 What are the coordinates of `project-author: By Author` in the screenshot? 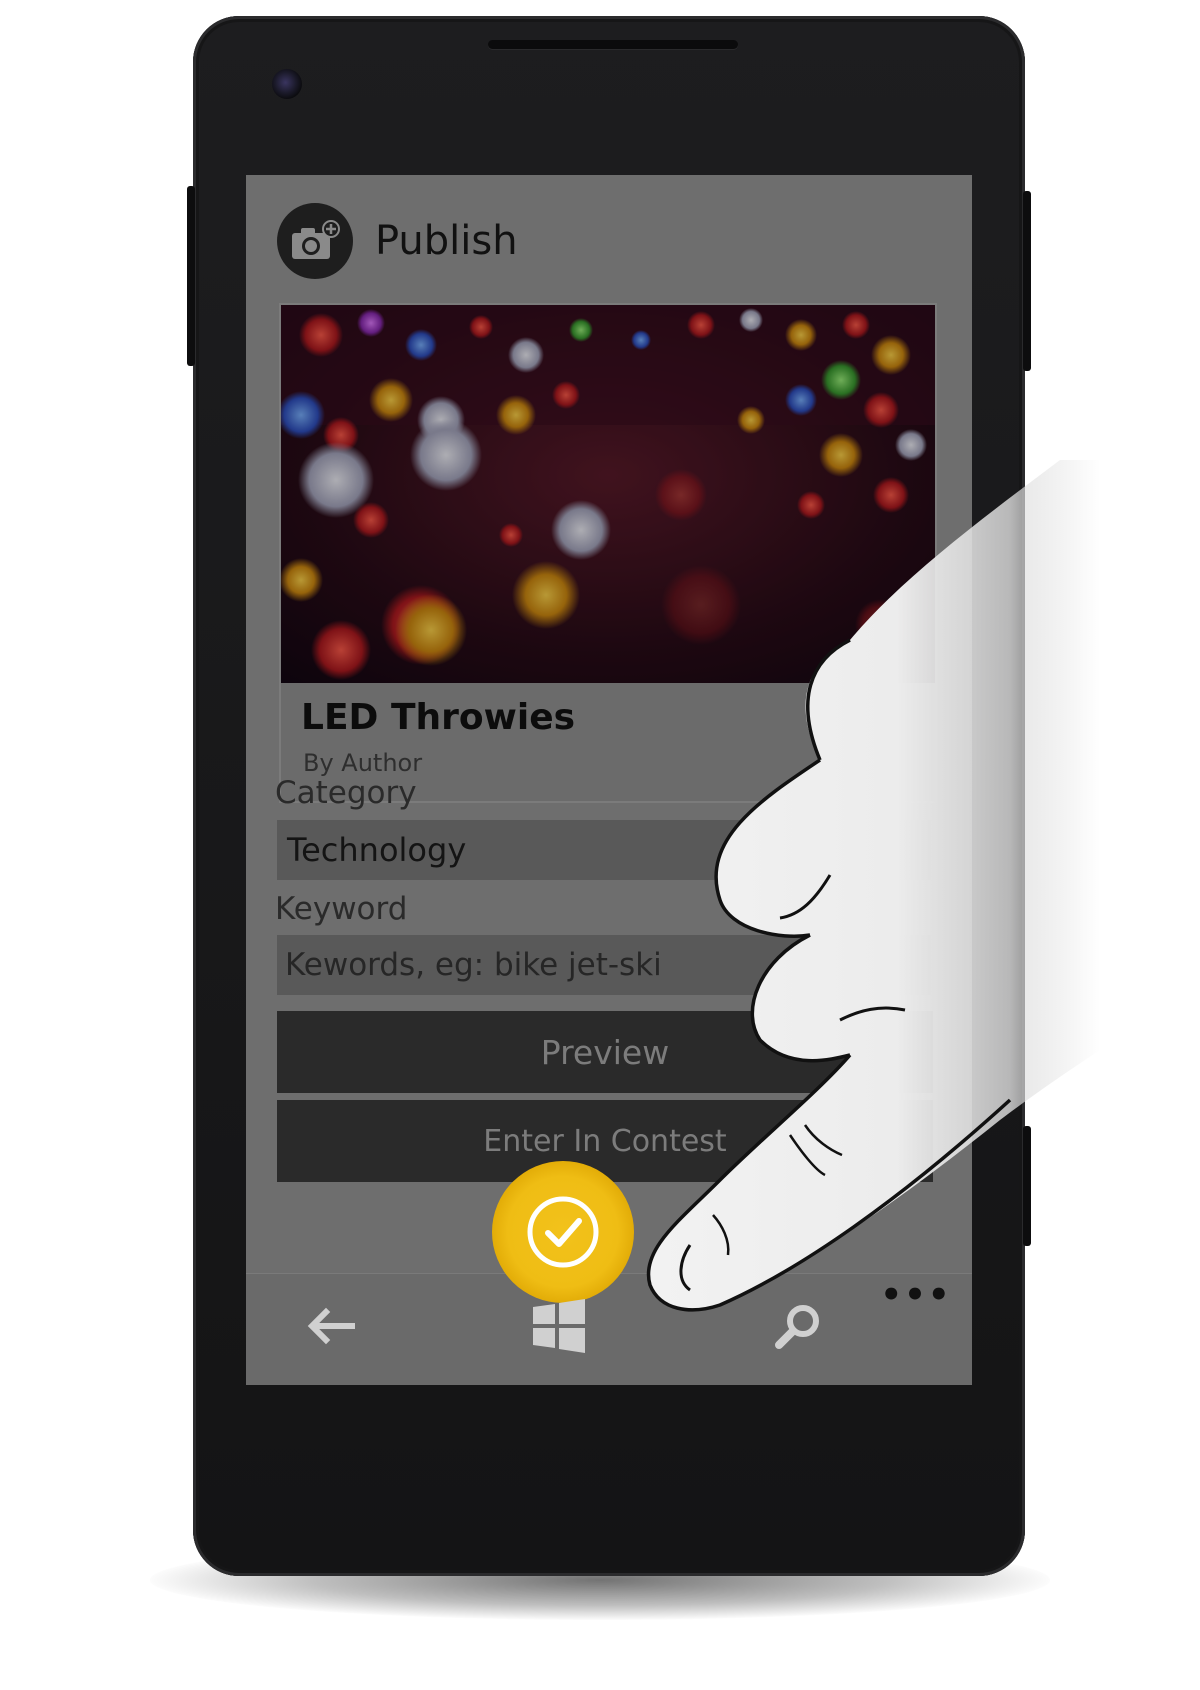 It's located at (363, 763).